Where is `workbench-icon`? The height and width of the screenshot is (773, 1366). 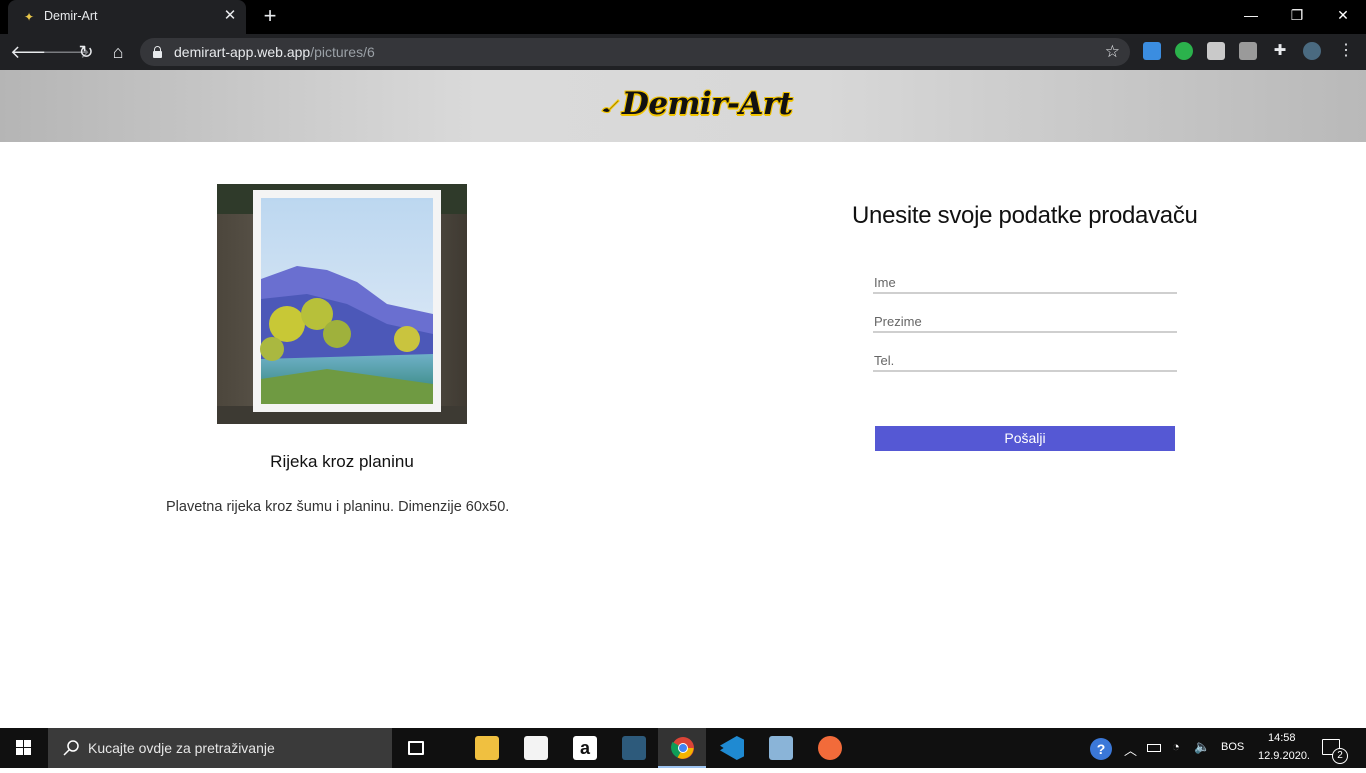
workbench-icon is located at coordinates (634, 748).